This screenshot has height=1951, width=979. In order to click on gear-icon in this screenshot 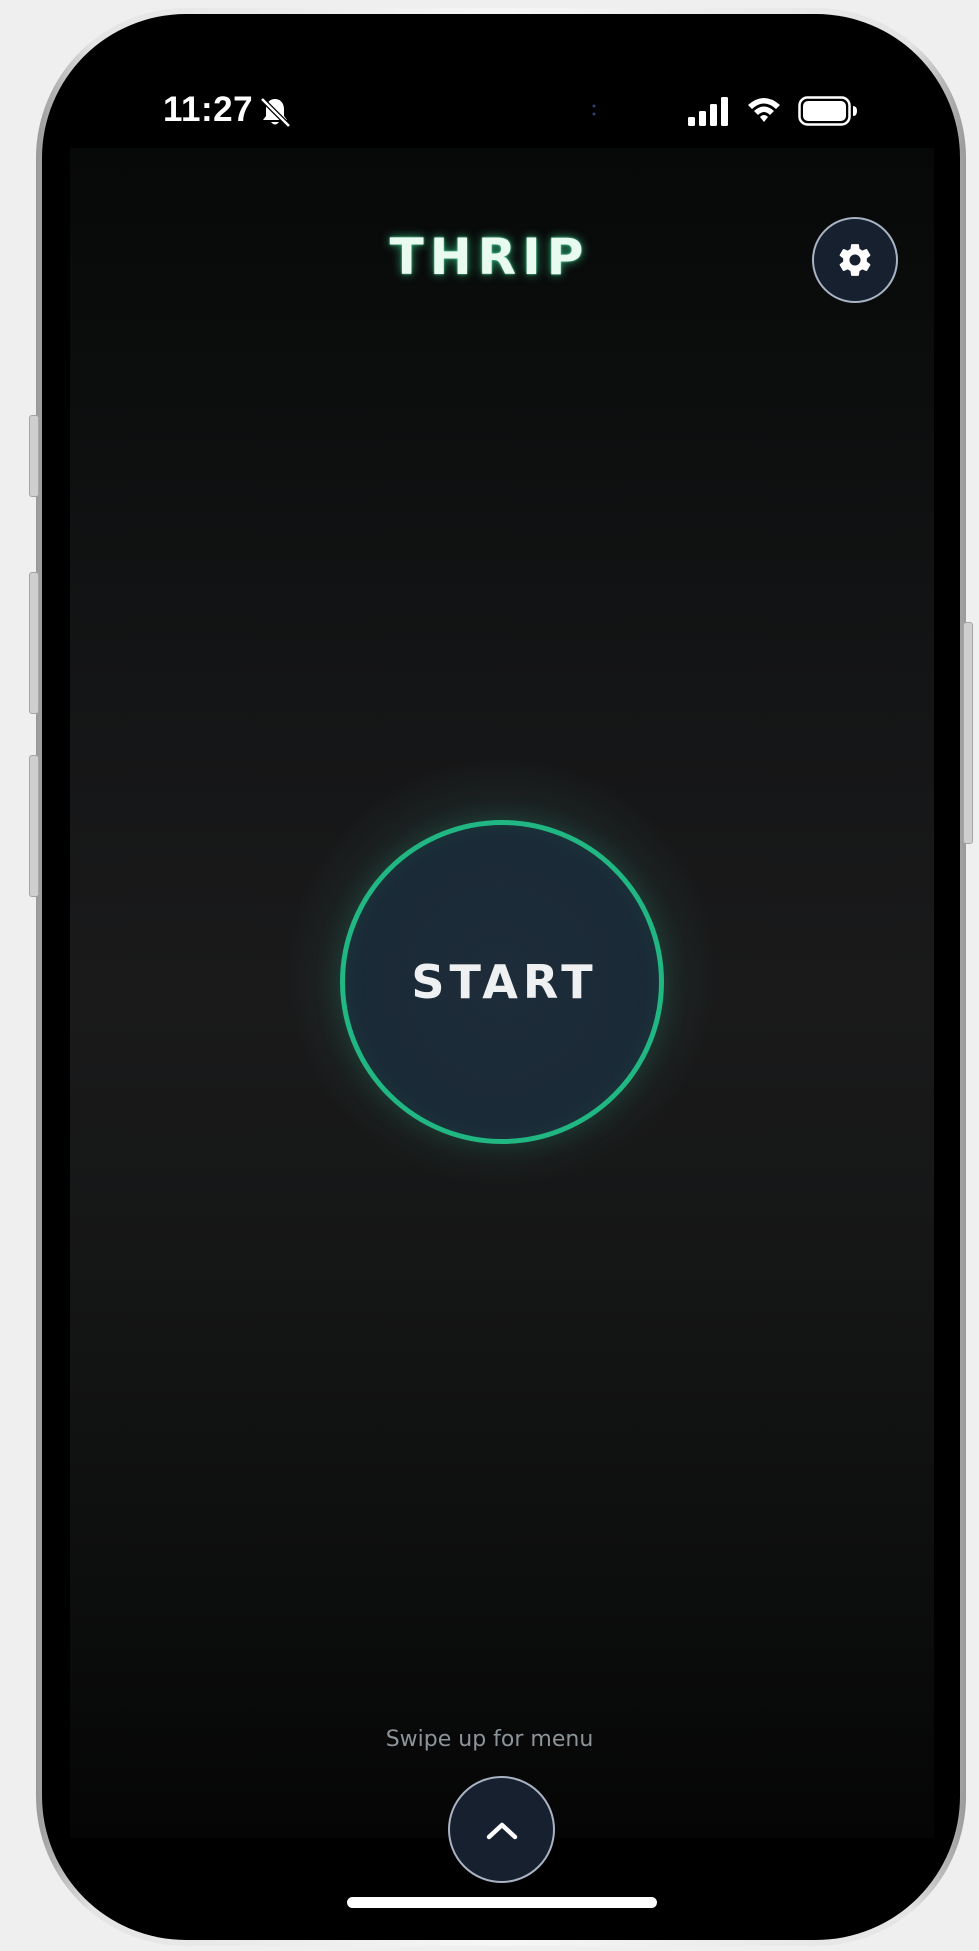, I will do `click(855, 260)`.